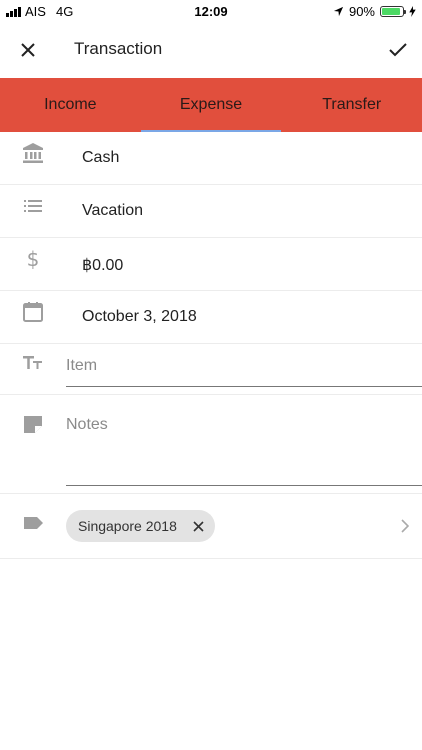 The height and width of the screenshot is (750, 422). Describe the element at coordinates (127, 526) in the screenshot. I see `tag-chip-label: Singapore 2018` at that location.